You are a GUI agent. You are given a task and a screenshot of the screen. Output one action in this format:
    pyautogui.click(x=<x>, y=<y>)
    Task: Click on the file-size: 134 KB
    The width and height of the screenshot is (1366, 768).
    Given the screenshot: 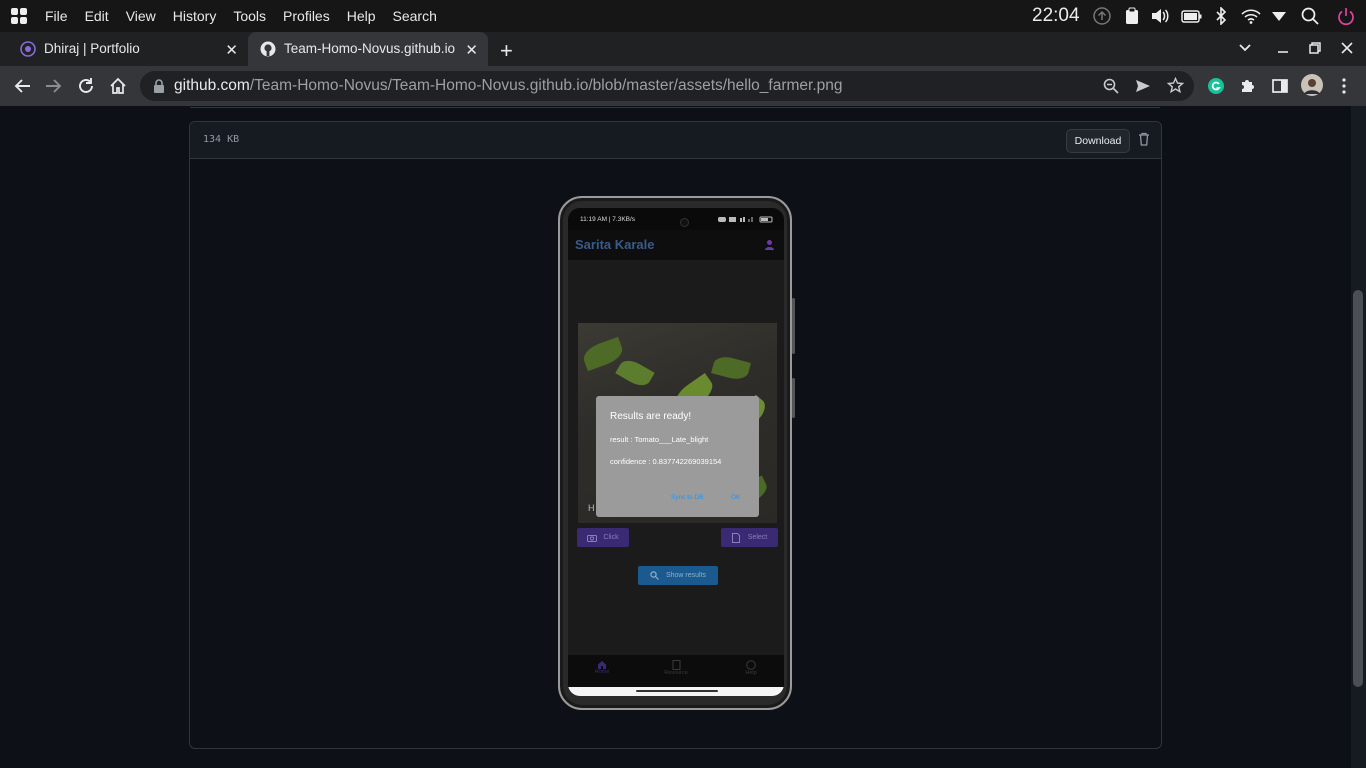 What is the action you would take?
    pyautogui.click(x=221, y=139)
    